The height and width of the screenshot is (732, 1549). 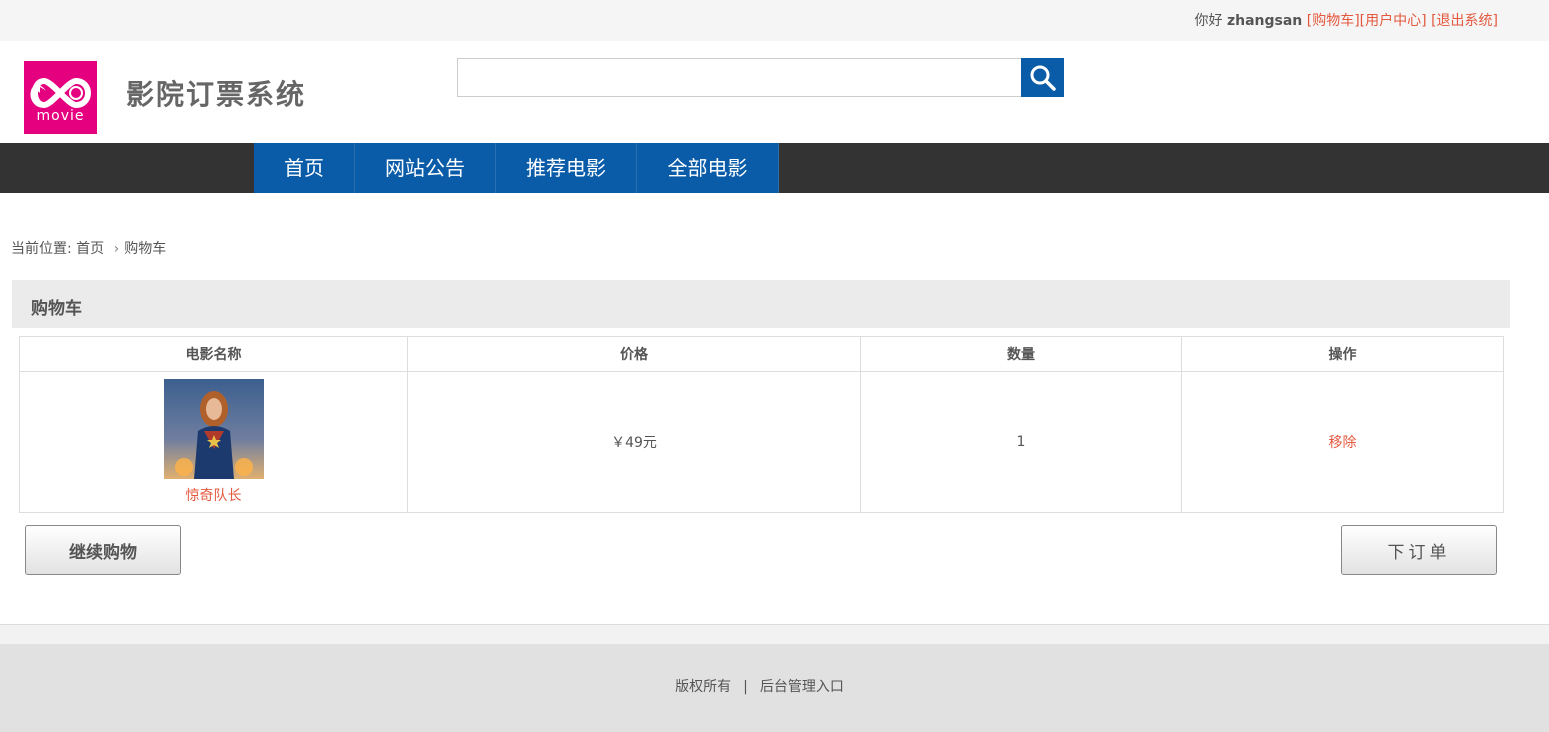 I want to click on logout-link: [退出系统], so click(x=1464, y=21).